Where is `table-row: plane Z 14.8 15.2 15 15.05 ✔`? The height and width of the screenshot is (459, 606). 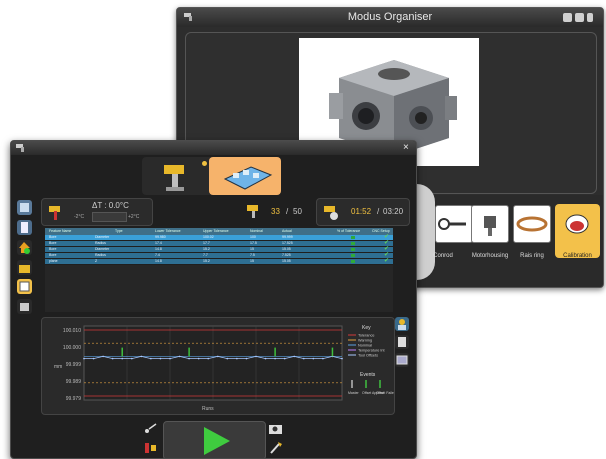 table-row: plane Z 14.8 15.2 15 15.05 ✔ is located at coordinates (219, 261).